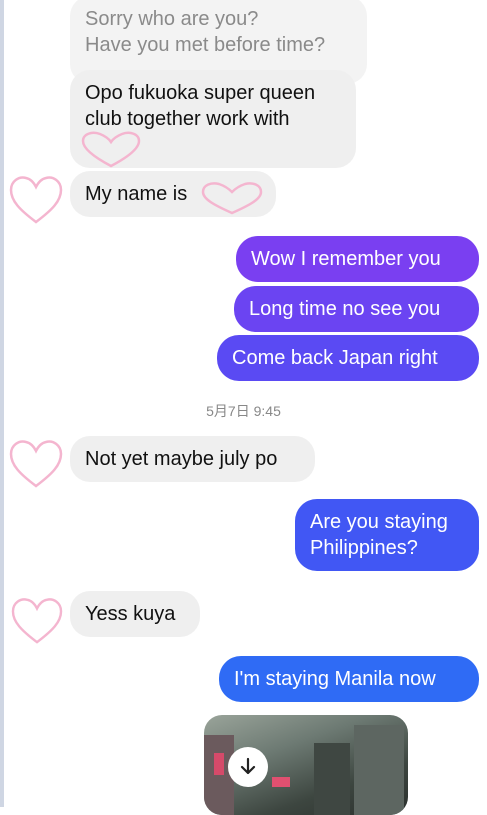 The height and width of the screenshot is (815, 487). I want to click on message-text: Yess kuya, so click(130, 614).